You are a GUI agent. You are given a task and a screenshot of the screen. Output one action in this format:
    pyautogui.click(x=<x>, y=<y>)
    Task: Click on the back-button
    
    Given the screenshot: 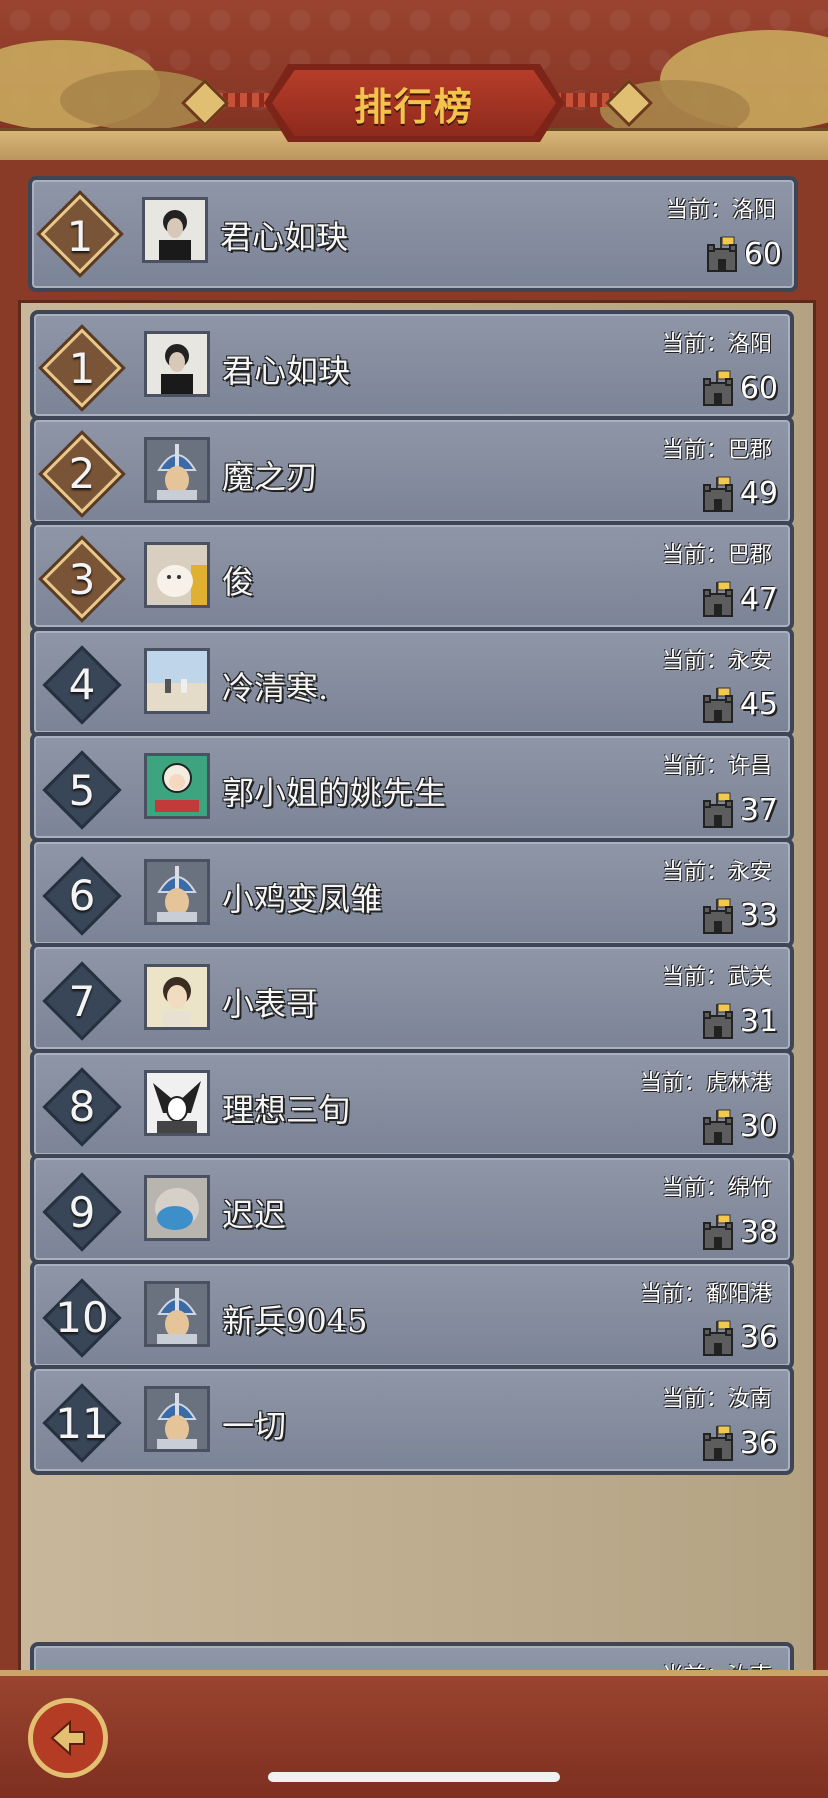 What is the action you would take?
    pyautogui.click(x=68, y=1738)
    